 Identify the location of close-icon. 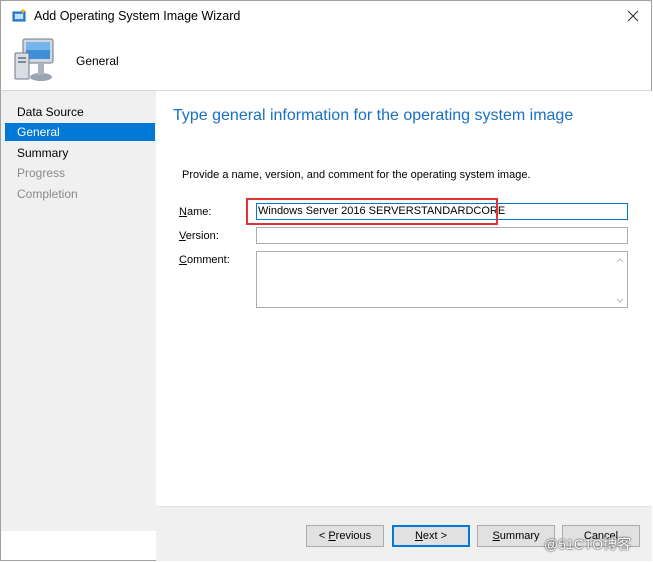
(633, 16).